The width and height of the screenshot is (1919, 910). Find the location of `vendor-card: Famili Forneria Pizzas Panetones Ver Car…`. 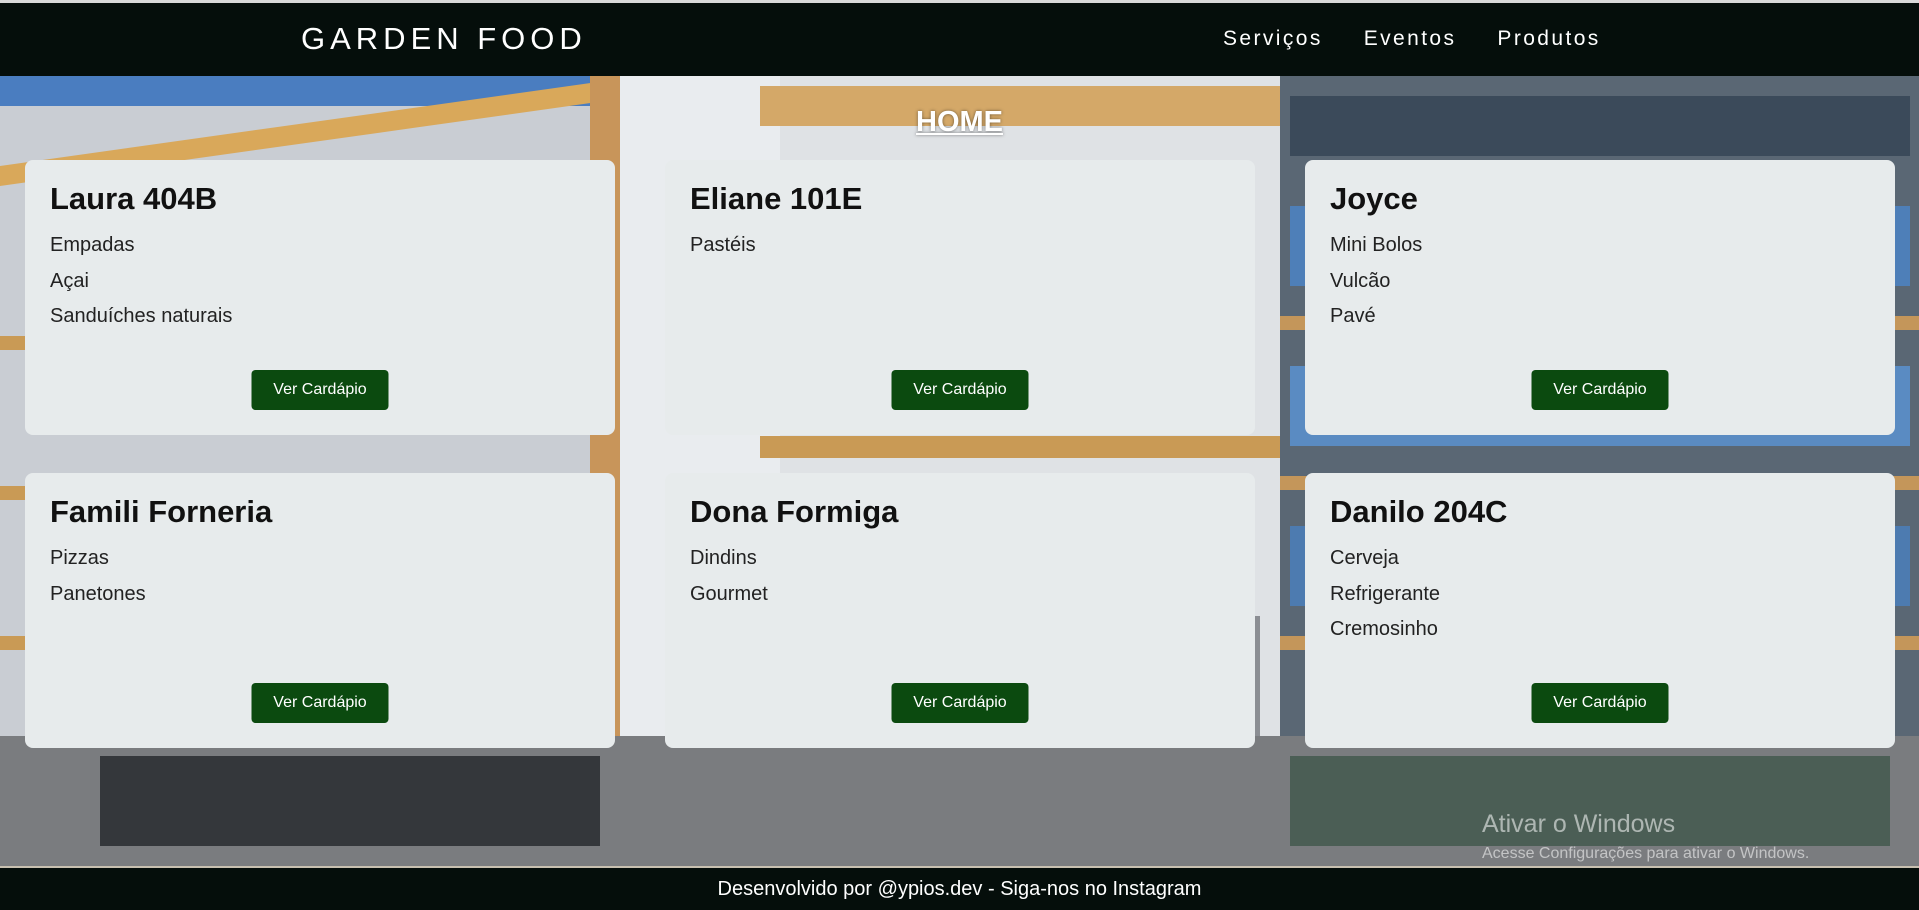

vendor-card: Famili Forneria Pizzas Panetones Ver Car… is located at coordinates (320, 610).